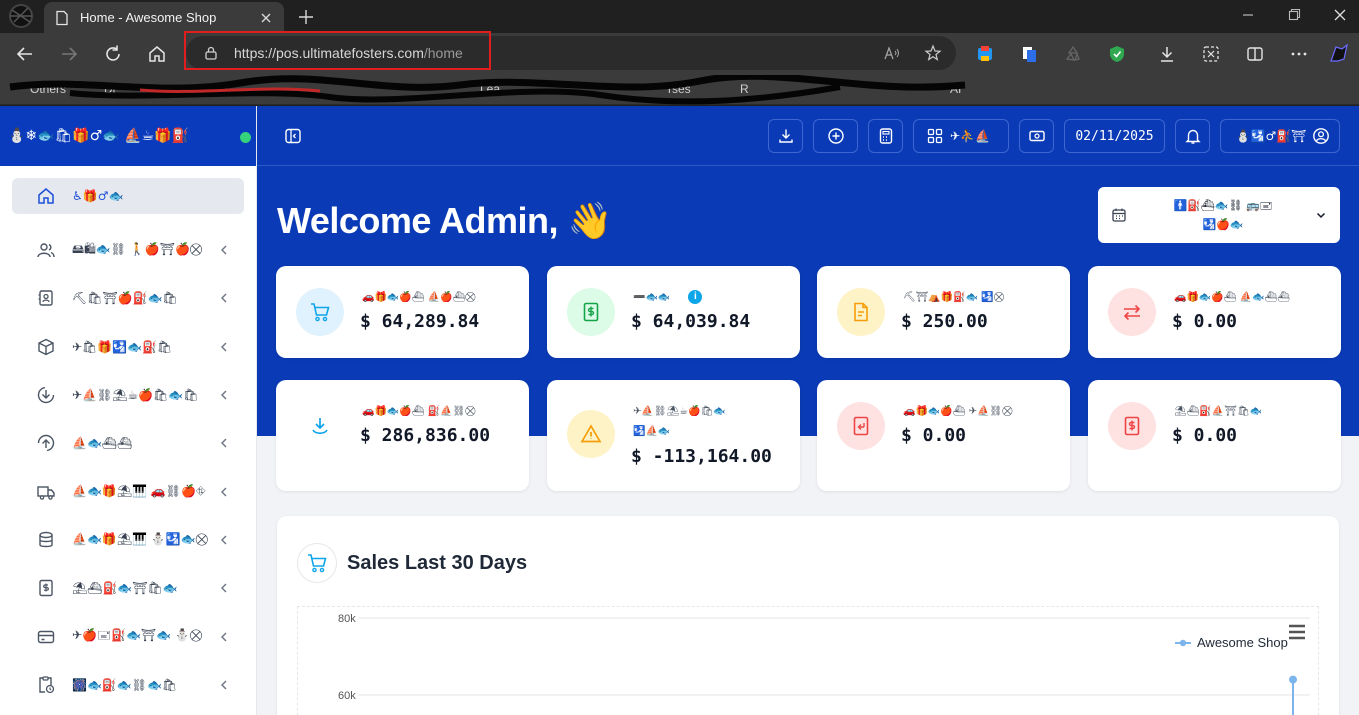  I want to click on screenshot-icon, so click(1211, 54).